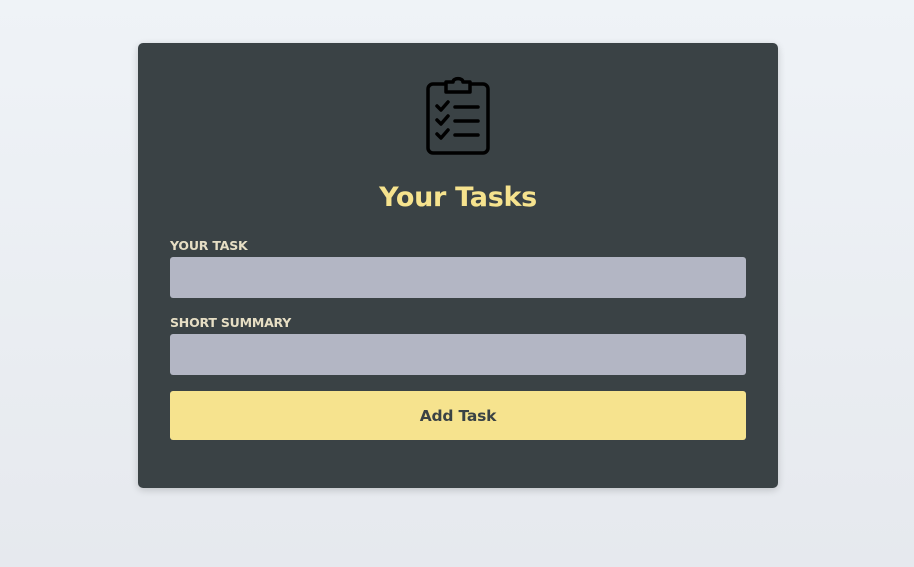 The height and width of the screenshot is (567, 914). Describe the element at coordinates (458, 197) in the screenshot. I see `page-title: Your Tasks` at that location.